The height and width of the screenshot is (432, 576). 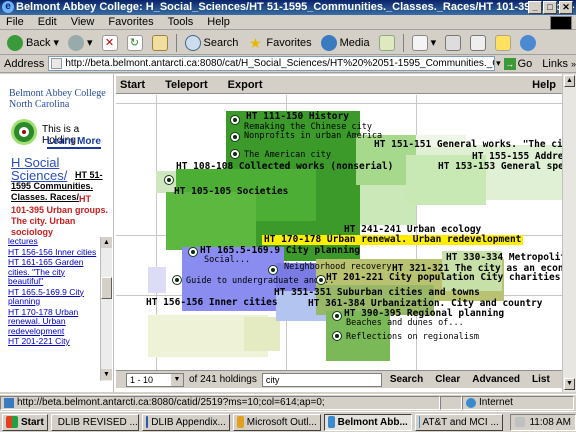 I want to click on menu-help: Help, so click(x=218, y=22).